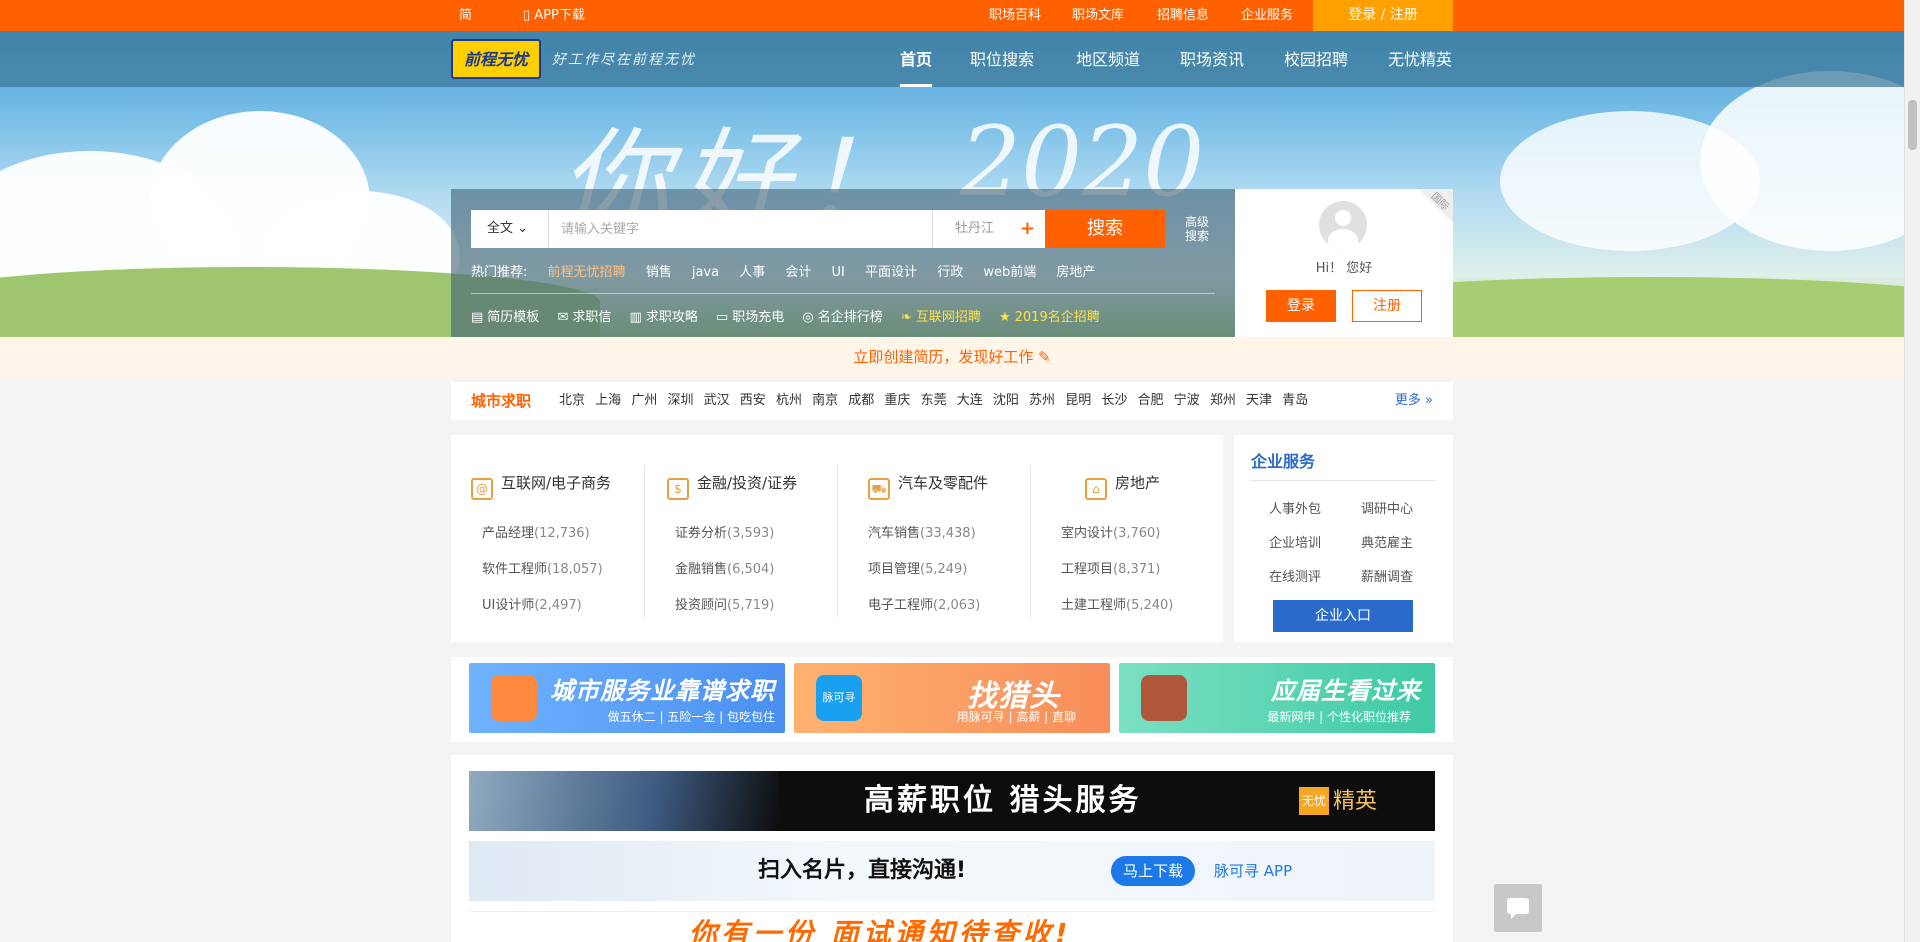 The height and width of the screenshot is (942, 1920). What do you see at coordinates (750, 315) in the screenshot?
I see `quick-link-training: ▭ 职场充电` at bounding box center [750, 315].